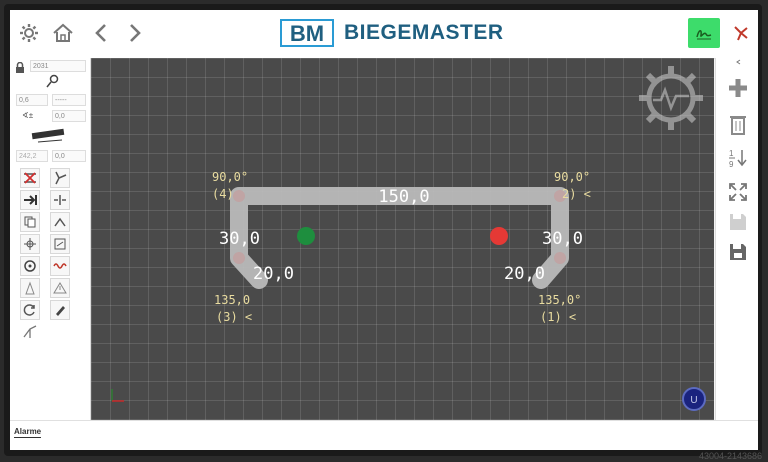 Image resolution: width=768 pixels, height=462 pixels. Describe the element at coordinates (306, 236) in the screenshot. I see `start-point-dot` at that location.